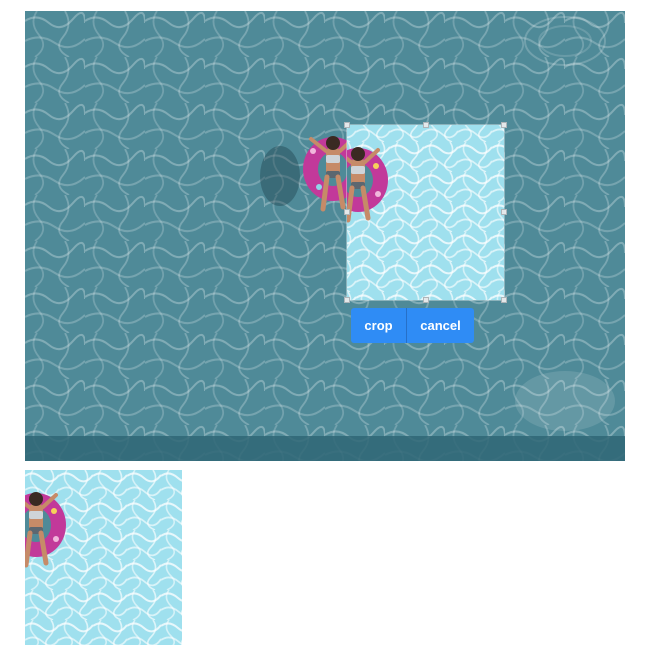  I want to click on crop-handle-right, so click(504, 212).